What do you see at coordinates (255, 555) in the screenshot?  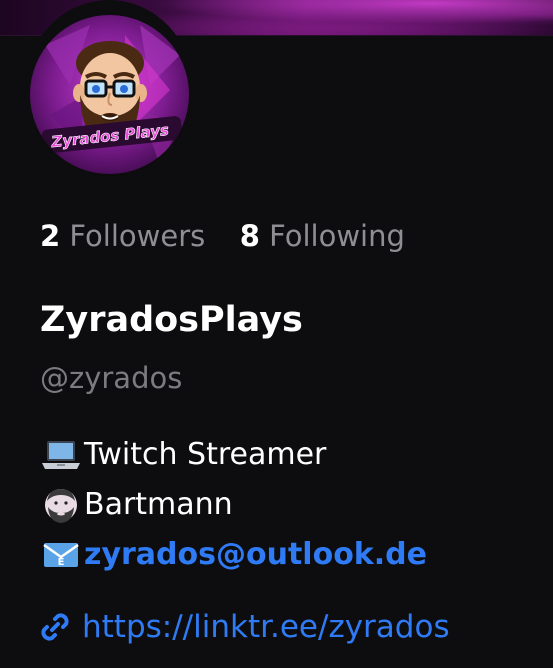 I see `email-link: zyrados@outlook.de` at bounding box center [255, 555].